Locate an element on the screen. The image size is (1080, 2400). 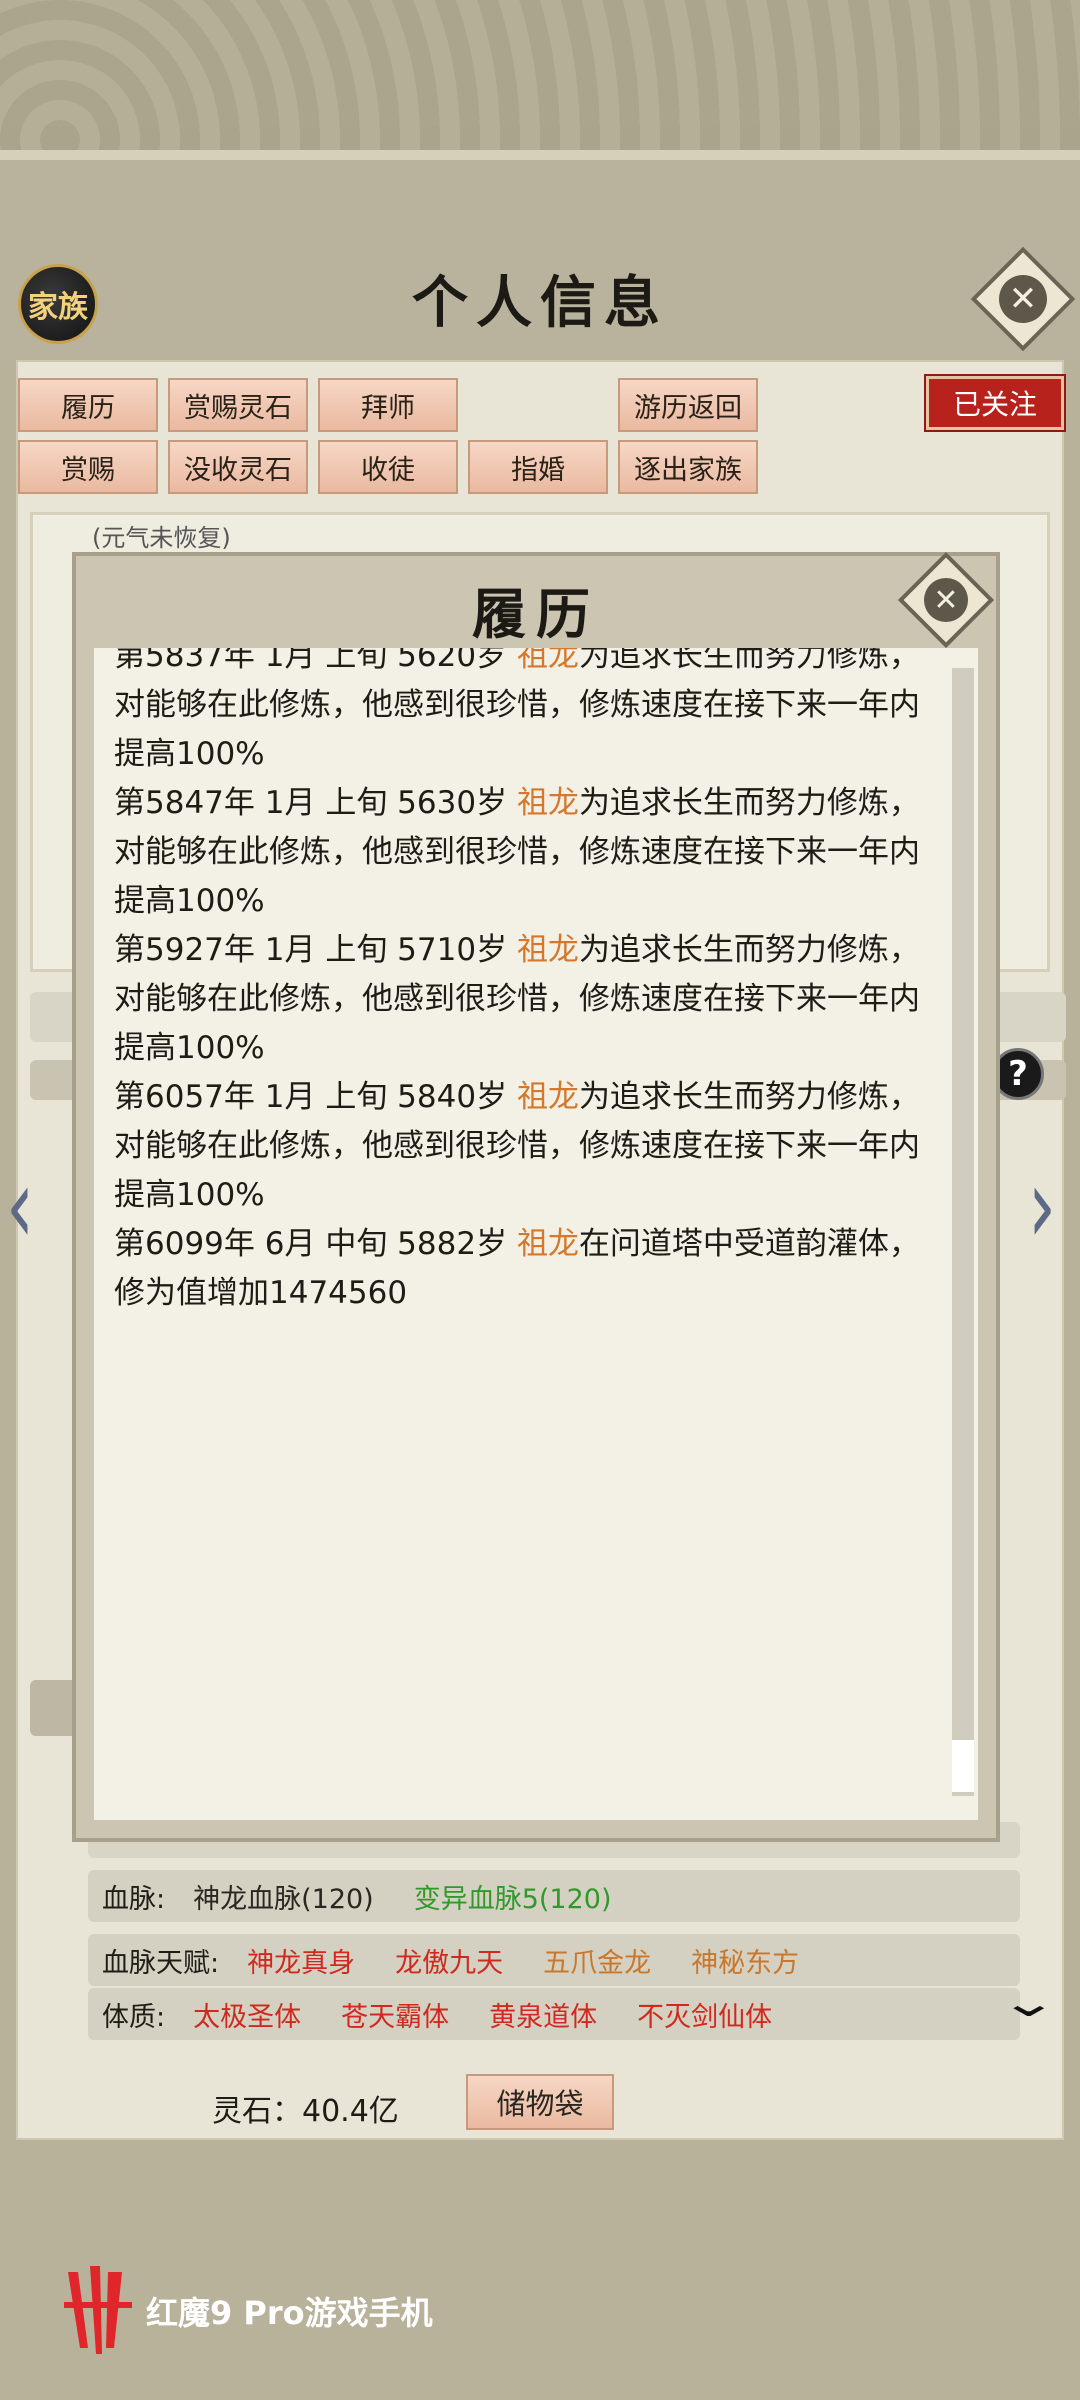
chevron-right-icon: › is located at coordinates (1042, 1206).